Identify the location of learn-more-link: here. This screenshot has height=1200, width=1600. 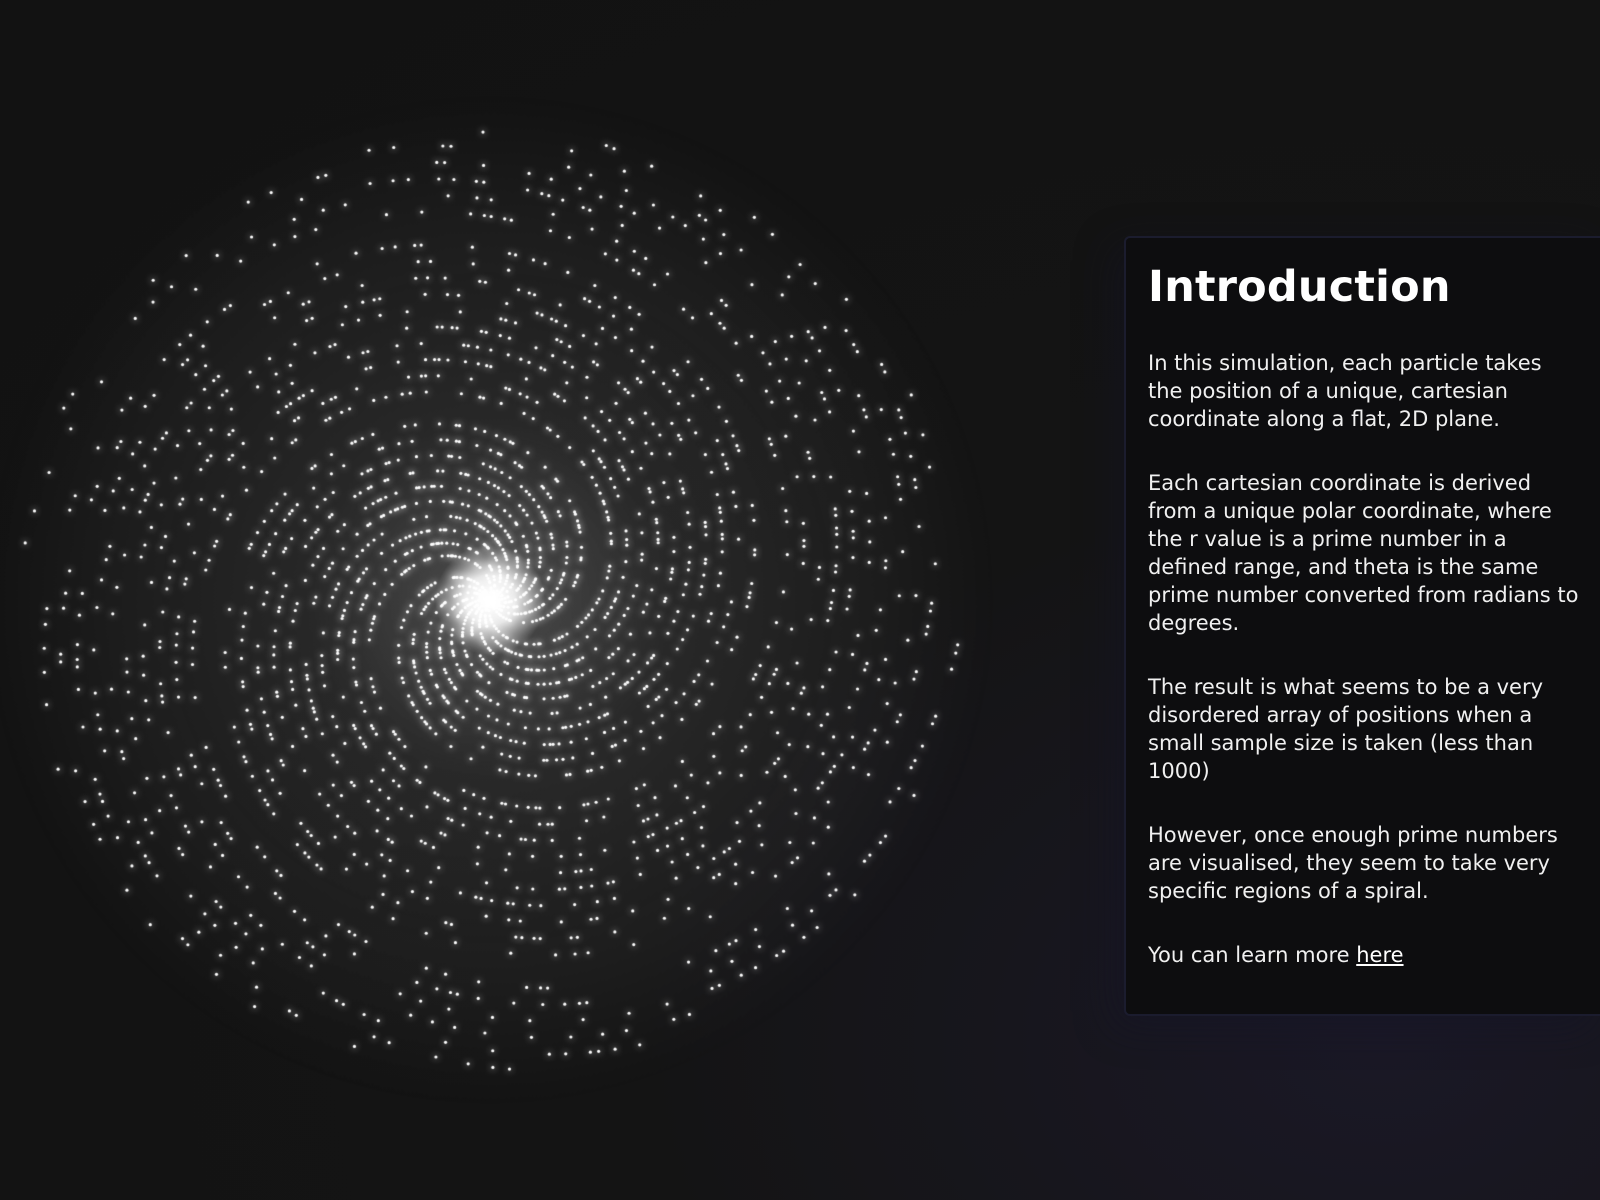
(1379, 955).